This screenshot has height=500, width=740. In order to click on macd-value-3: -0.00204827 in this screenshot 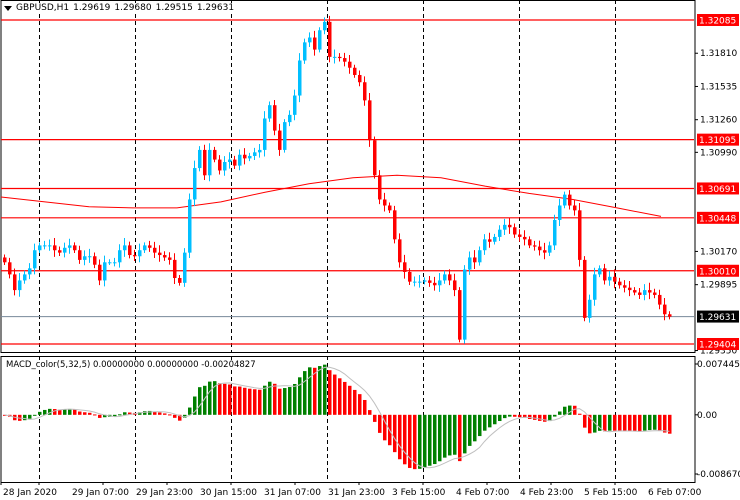, I will do `click(228, 365)`.